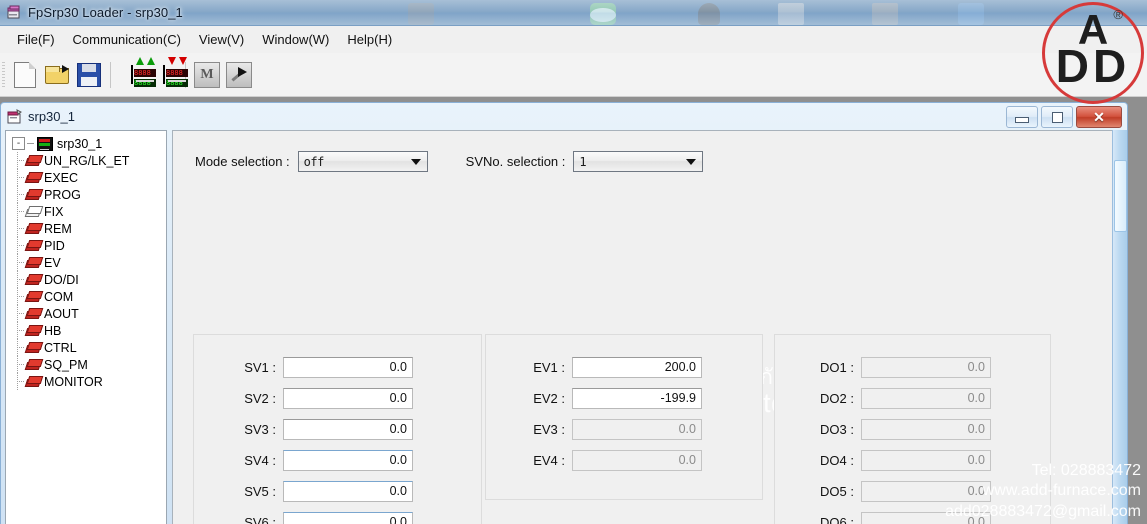 This screenshot has width=1147, height=524. Describe the element at coordinates (89, 364) in the screenshot. I see `tree-item-sq-pm: SQ_PM` at that location.